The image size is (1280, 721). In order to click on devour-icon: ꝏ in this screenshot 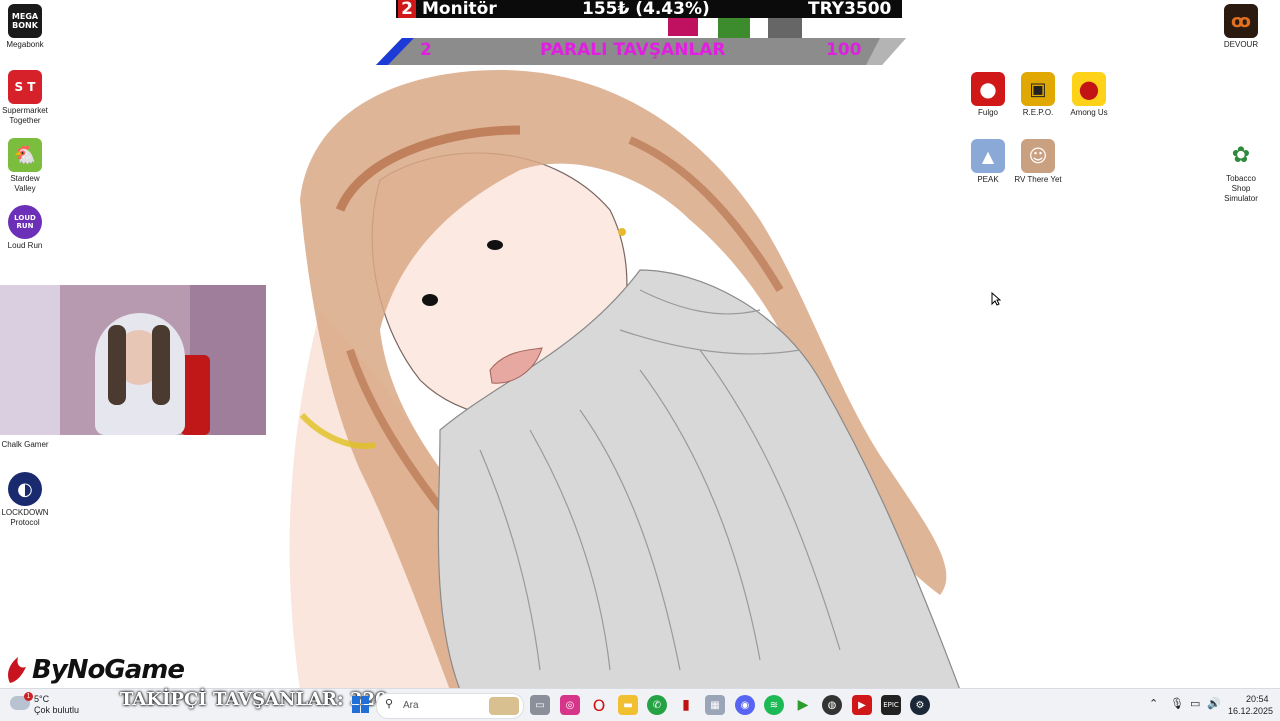, I will do `click(1241, 21)`.